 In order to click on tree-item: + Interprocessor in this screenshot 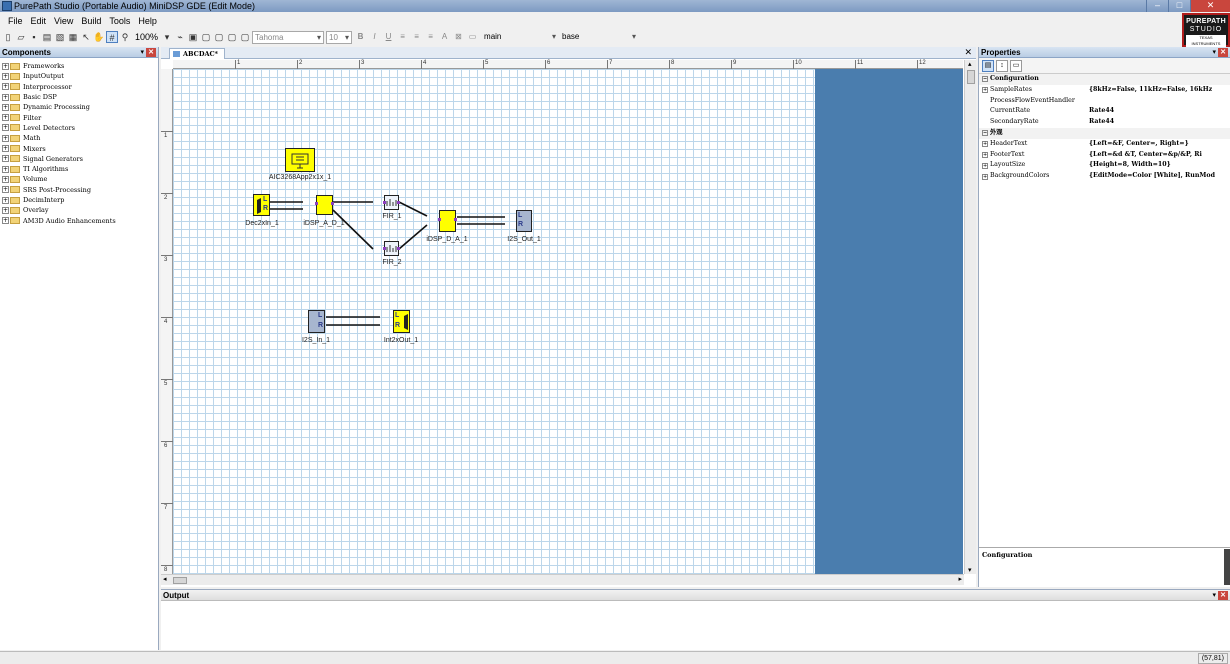, I will do `click(79, 87)`.